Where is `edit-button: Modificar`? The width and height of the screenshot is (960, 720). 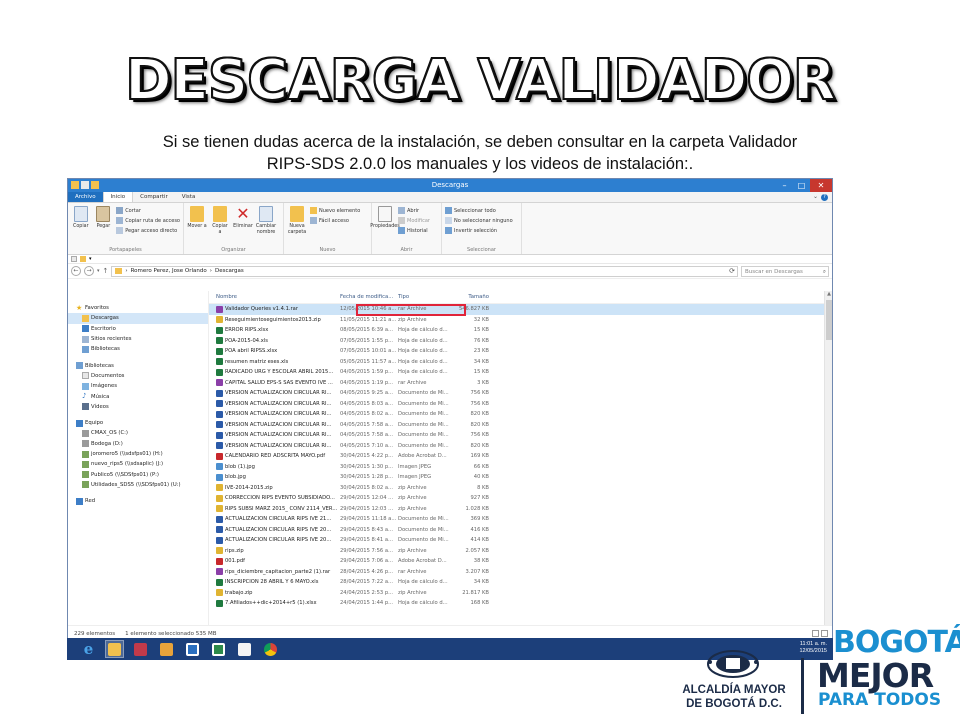
edit-button: Modificar is located at coordinates (414, 220).